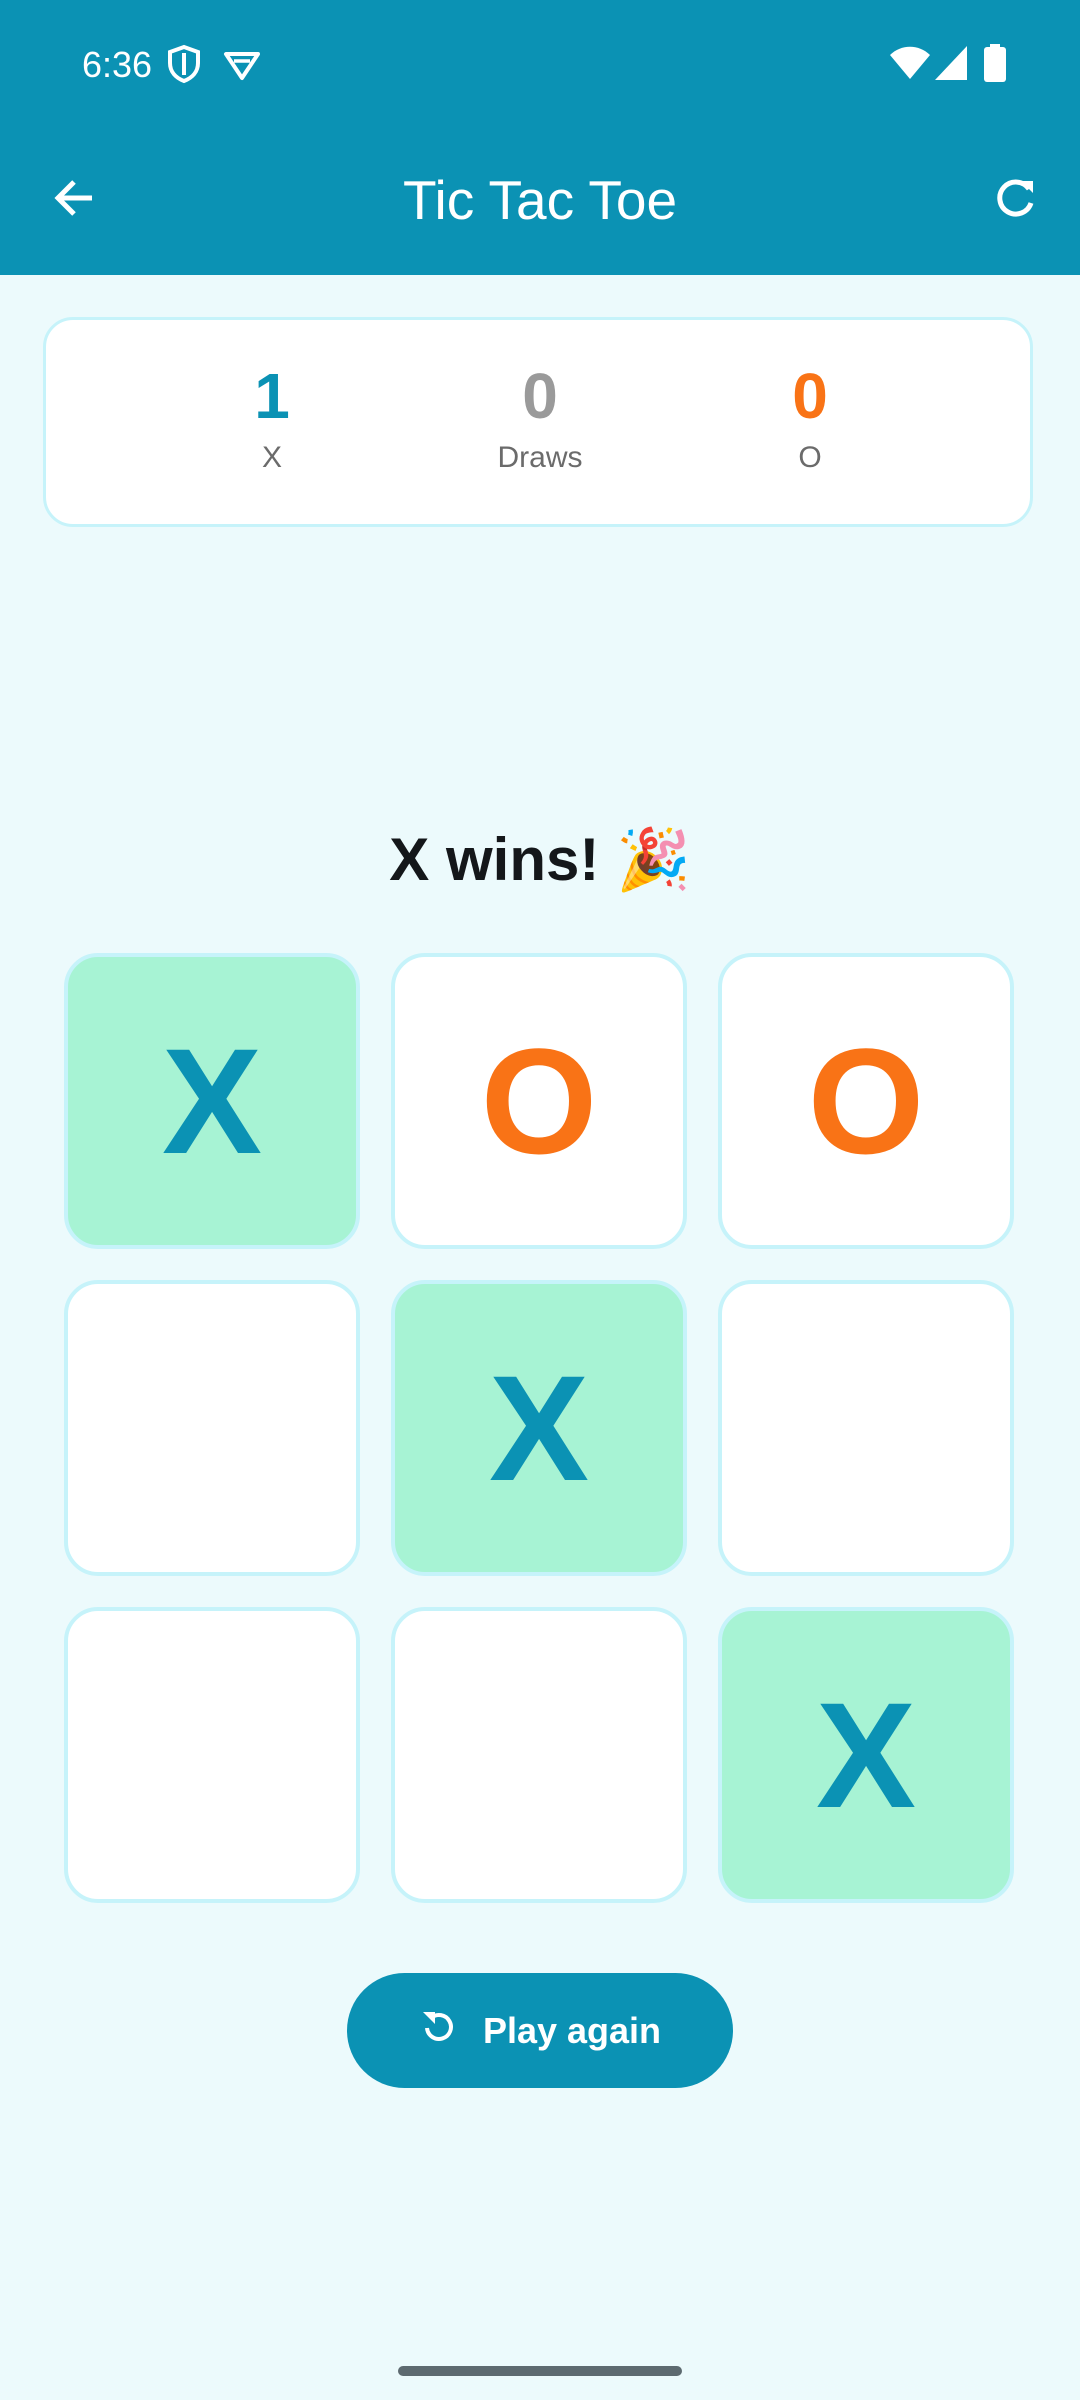 The image size is (1080, 2400). I want to click on signal-icon, so click(951, 65).